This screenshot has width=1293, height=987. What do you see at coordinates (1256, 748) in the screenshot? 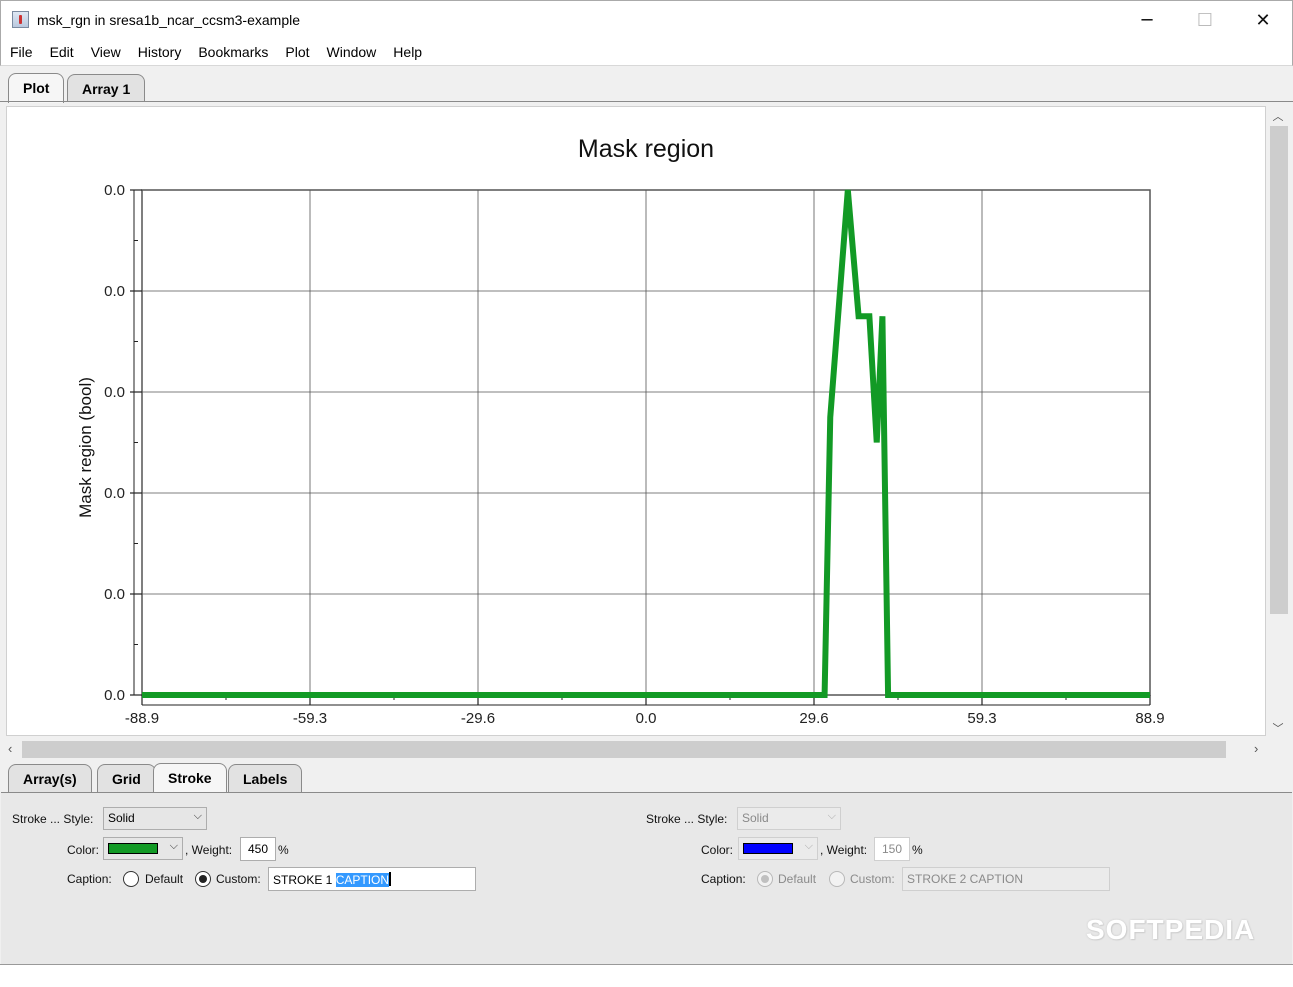
I see `scroll-right-icon: ›` at bounding box center [1256, 748].